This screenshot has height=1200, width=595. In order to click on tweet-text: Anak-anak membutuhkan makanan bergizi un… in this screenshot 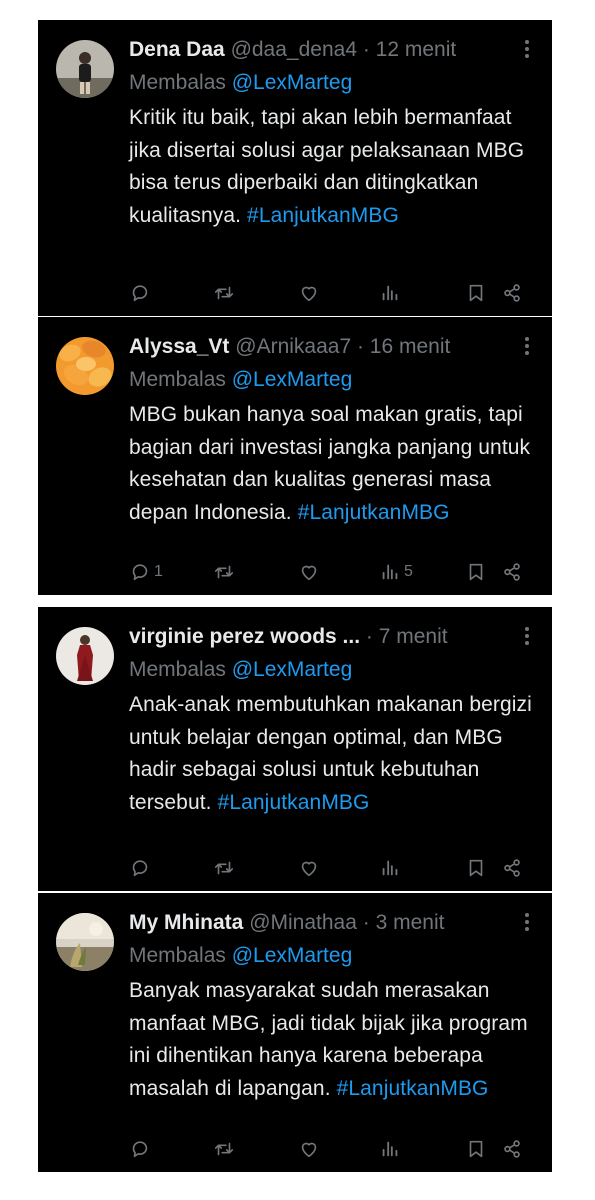, I will do `click(333, 754)`.